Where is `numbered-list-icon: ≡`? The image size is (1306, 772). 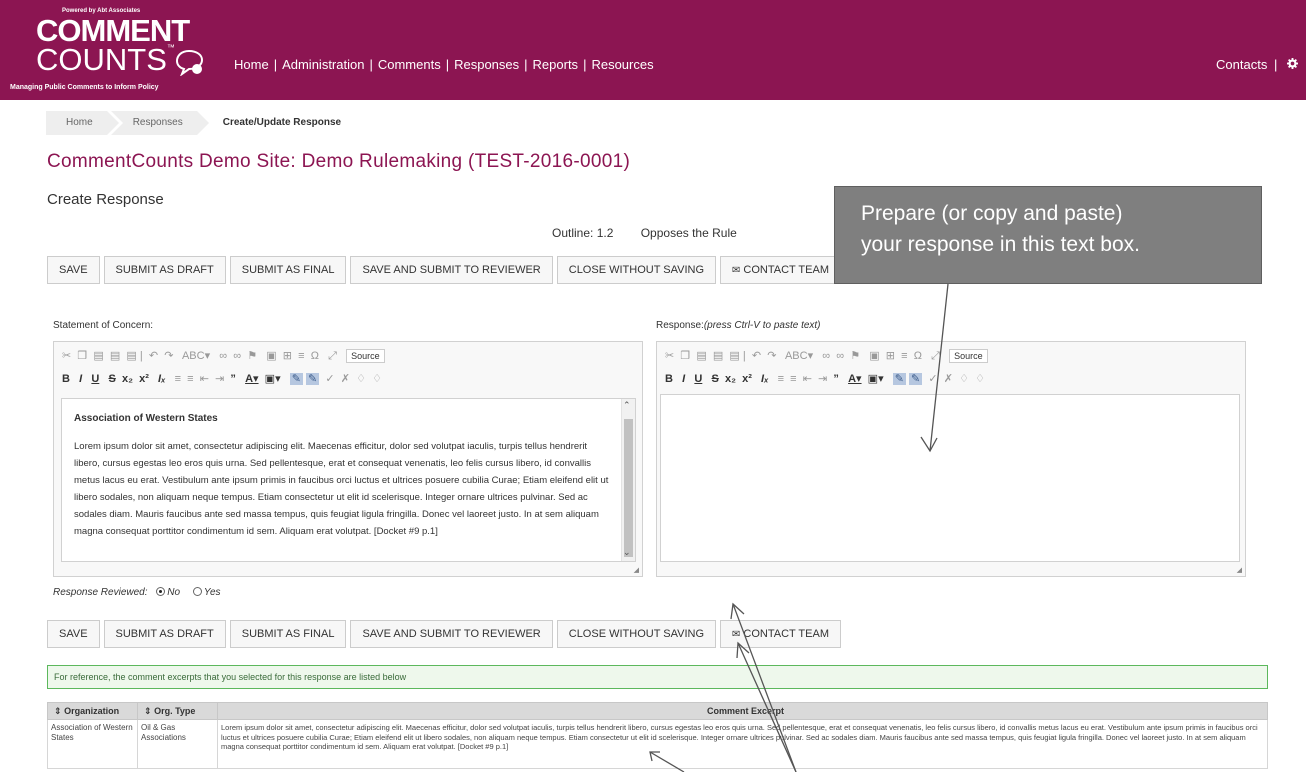
numbered-list-icon: ≡ is located at coordinates (781, 379).